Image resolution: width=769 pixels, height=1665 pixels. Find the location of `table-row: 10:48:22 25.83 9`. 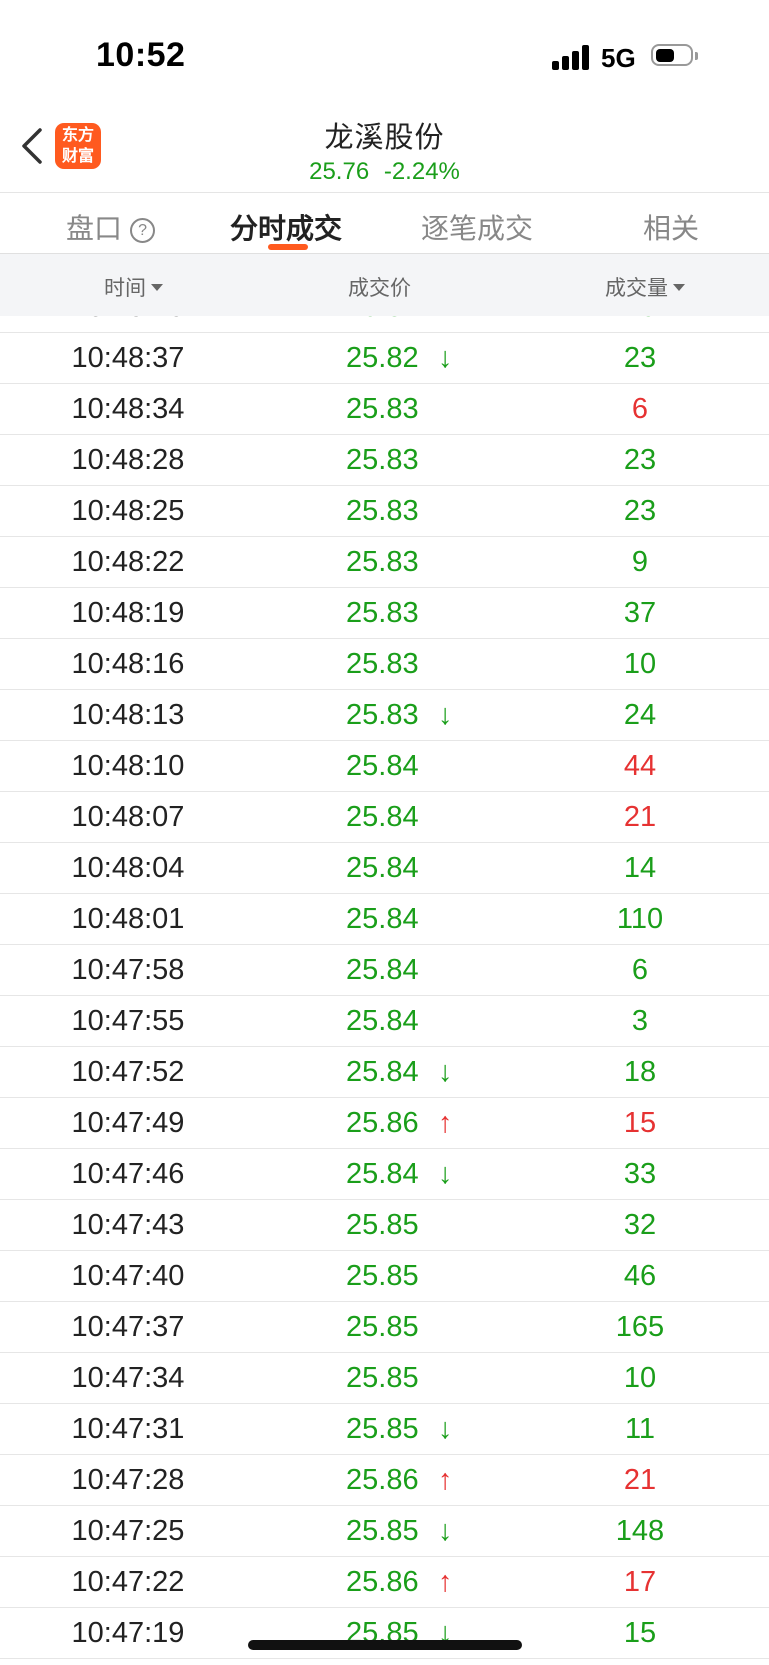

table-row: 10:48:22 25.83 9 is located at coordinates (384, 562).